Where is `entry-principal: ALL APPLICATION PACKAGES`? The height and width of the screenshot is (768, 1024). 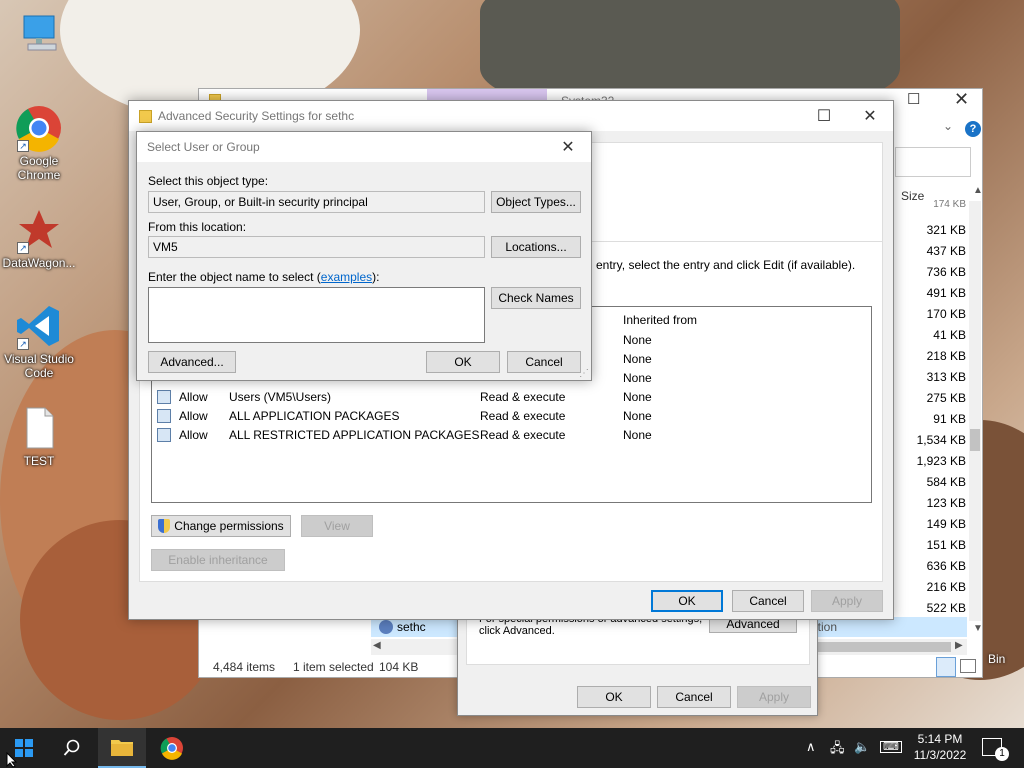 entry-principal: ALL APPLICATION PACKAGES is located at coordinates (314, 416).